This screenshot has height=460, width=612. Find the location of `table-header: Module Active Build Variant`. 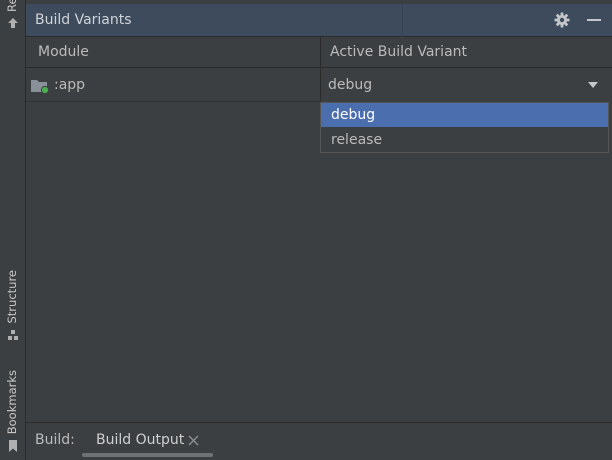

table-header: Module Active Build Variant is located at coordinates (319, 52).